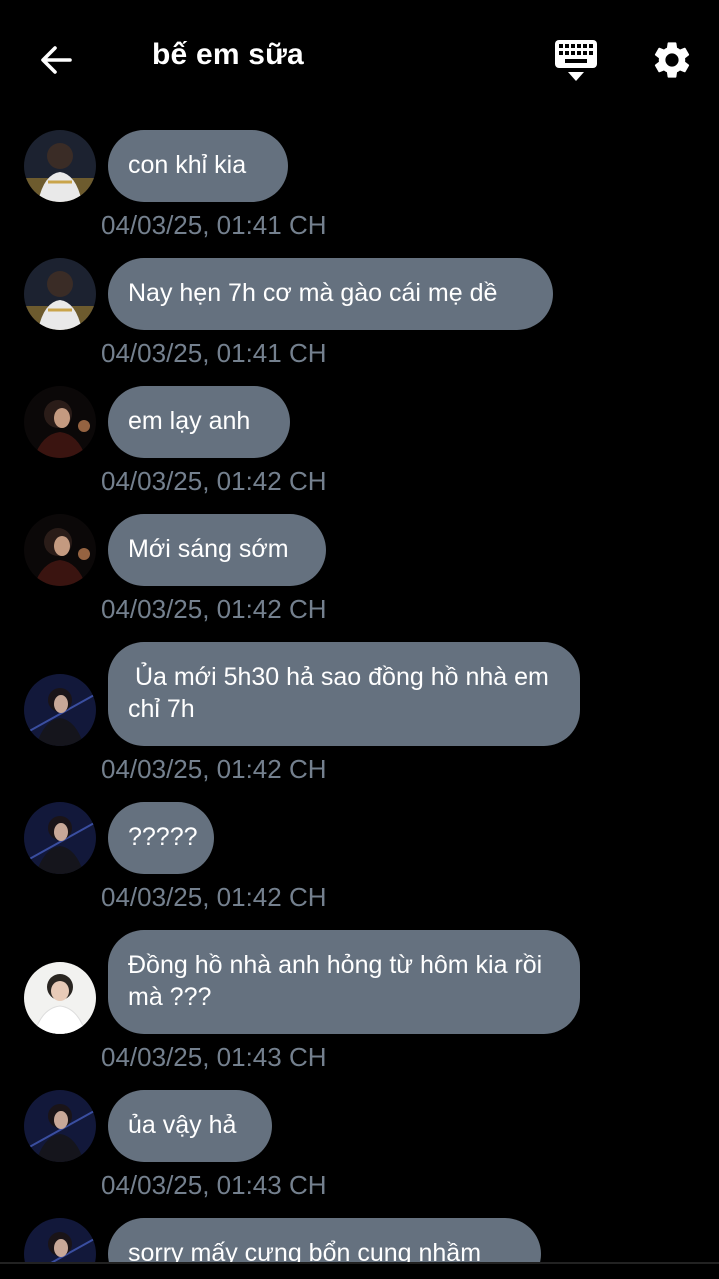 The height and width of the screenshot is (1279, 719). What do you see at coordinates (344, 694) in the screenshot?
I see `message-bubble: Ủa mới 5h30 hả sao đồng hồ nhà em chỉ 7h` at bounding box center [344, 694].